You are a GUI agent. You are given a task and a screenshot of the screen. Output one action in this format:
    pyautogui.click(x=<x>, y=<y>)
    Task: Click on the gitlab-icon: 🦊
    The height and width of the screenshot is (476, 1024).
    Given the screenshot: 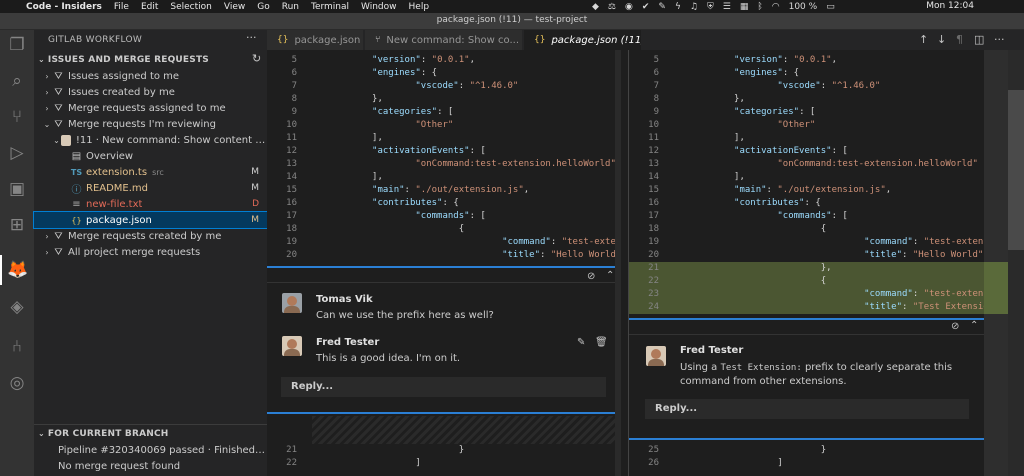 What is the action you would take?
    pyautogui.click(x=17, y=270)
    